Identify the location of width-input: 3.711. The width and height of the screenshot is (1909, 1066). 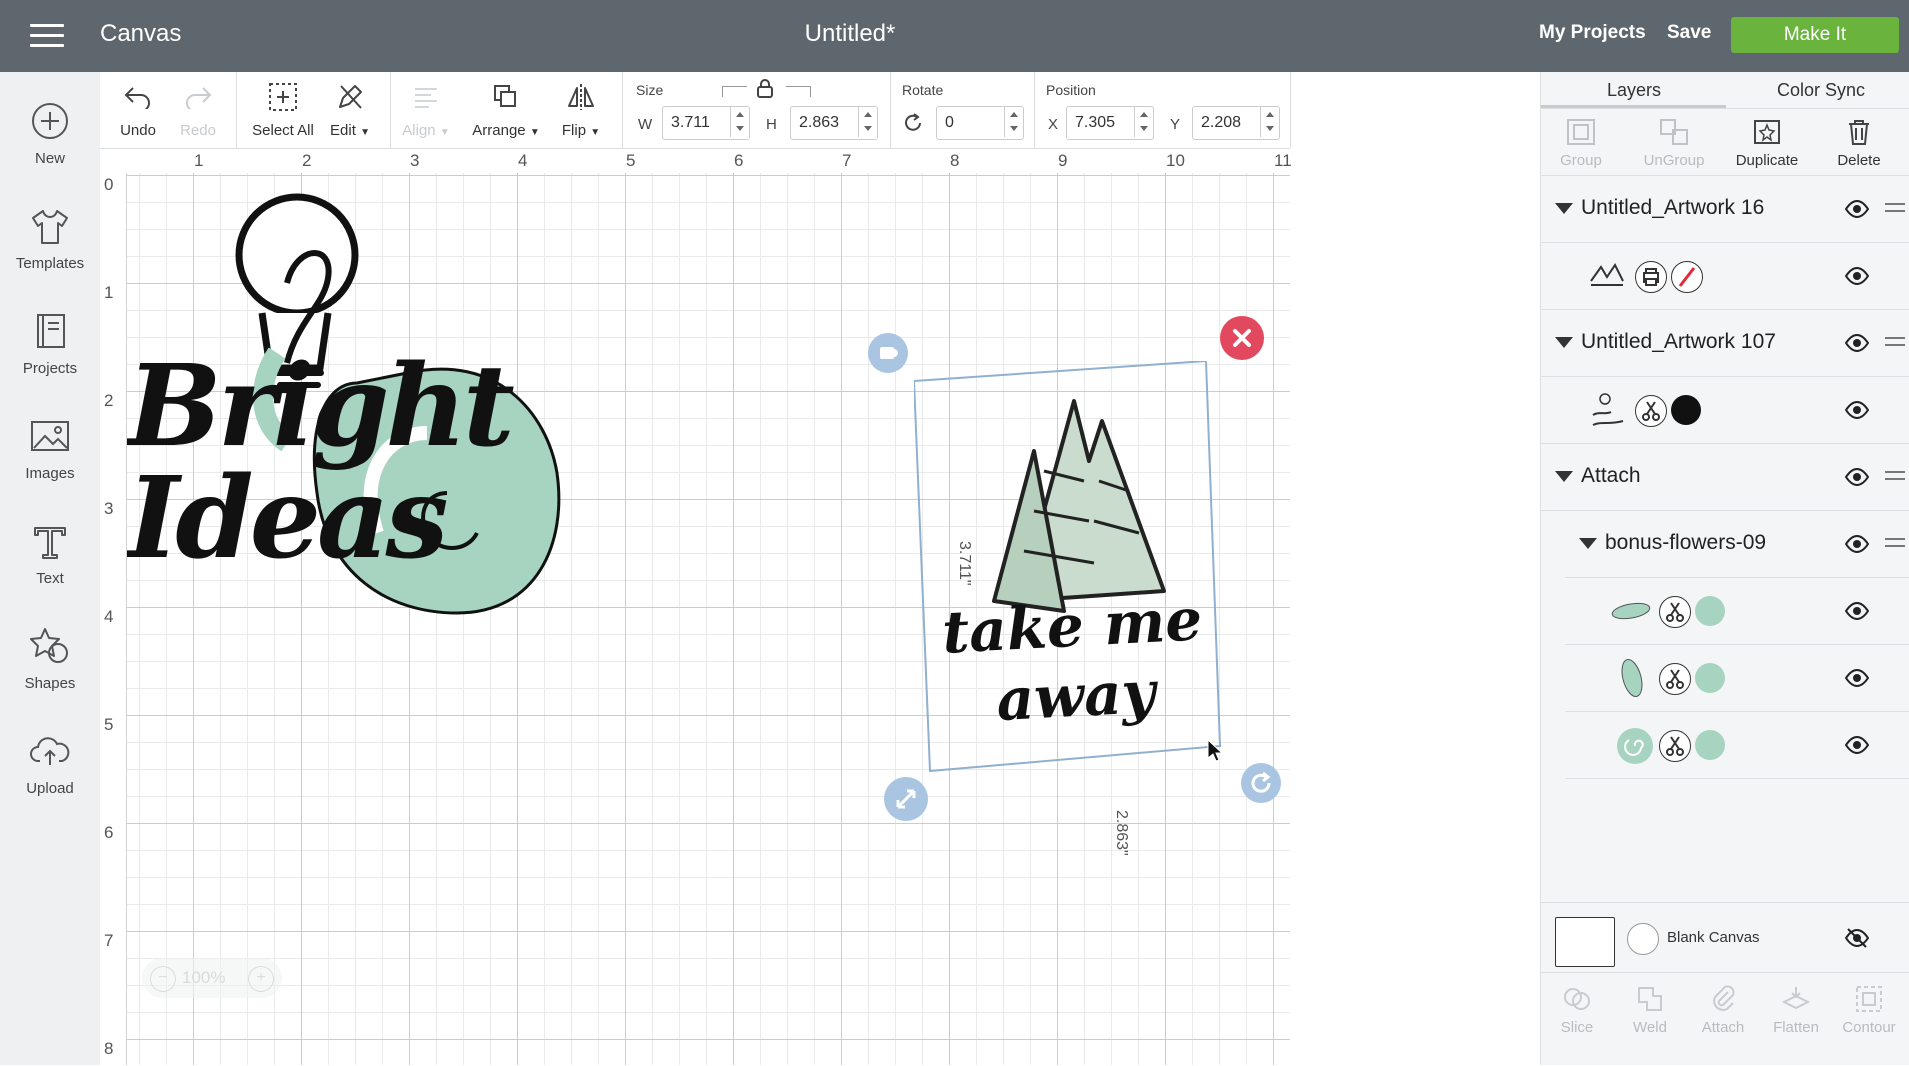
(706, 123).